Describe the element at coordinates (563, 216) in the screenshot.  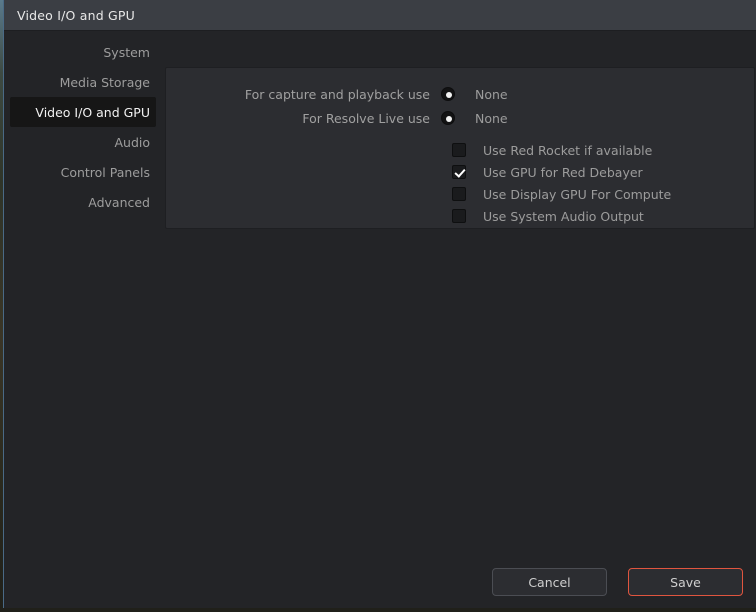
I see `use-system-audio-output-label: Use System Audio Output` at that location.